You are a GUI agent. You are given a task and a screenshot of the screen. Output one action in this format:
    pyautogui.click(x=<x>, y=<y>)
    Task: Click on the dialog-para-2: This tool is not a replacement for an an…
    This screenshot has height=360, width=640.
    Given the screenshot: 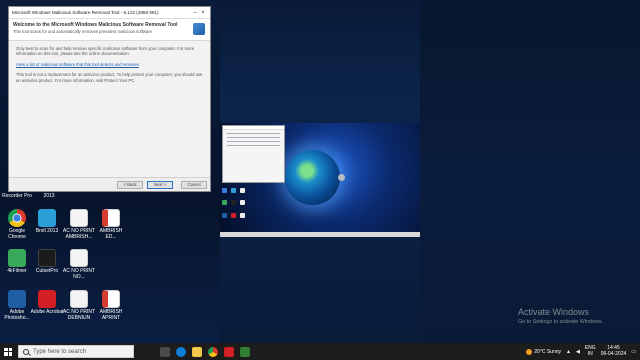 What is the action you would take?
    pyautogui.click(x=109, y=77)
    